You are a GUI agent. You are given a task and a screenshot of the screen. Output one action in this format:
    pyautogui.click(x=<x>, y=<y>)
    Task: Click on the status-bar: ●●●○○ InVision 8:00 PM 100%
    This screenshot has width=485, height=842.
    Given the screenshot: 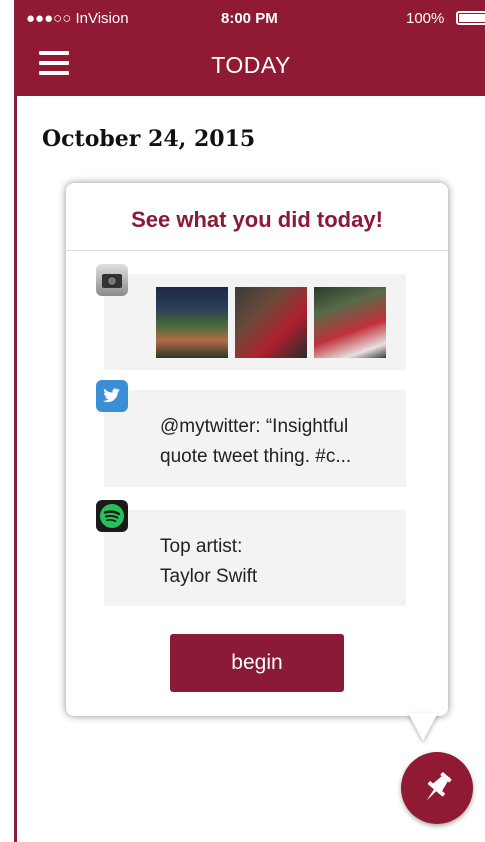 What is the action you would take?
    pyautogui.click(x=255, y=19)
    